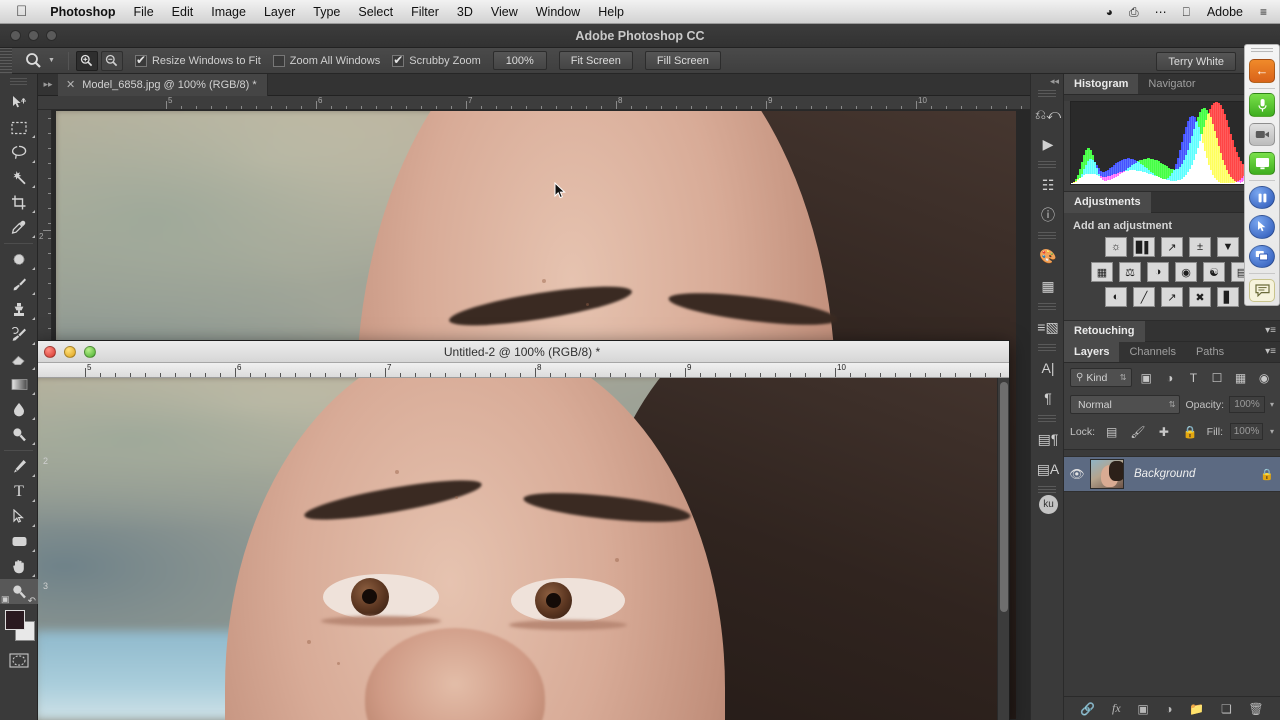 The width and height of the screenshot is (1280, 720). What do you see at coordinates (1272, 431) in the screenshot?
I see `fill-dropdown-icon: ▾` at bounding box center [1272, 431].